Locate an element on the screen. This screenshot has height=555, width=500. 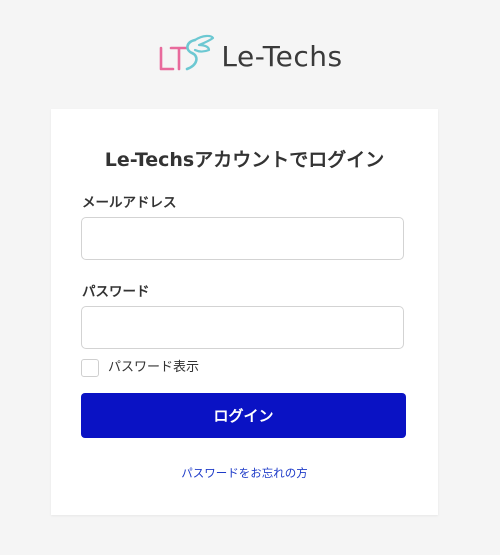
show-password-checkbox is located at coordinates (90, 368).